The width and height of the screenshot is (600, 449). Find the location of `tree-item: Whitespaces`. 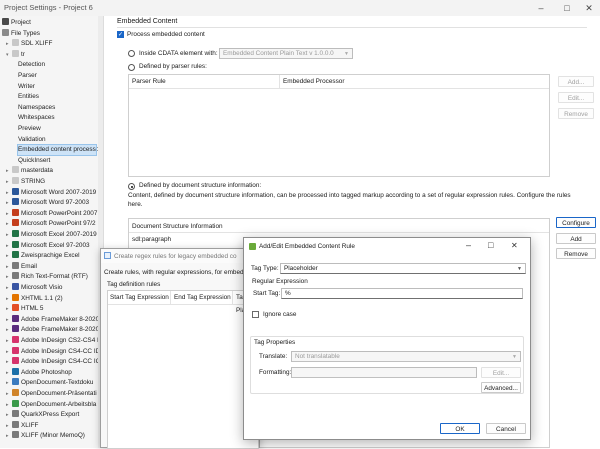

tree-item: Whitespaces is located at coordinates (57, 118).